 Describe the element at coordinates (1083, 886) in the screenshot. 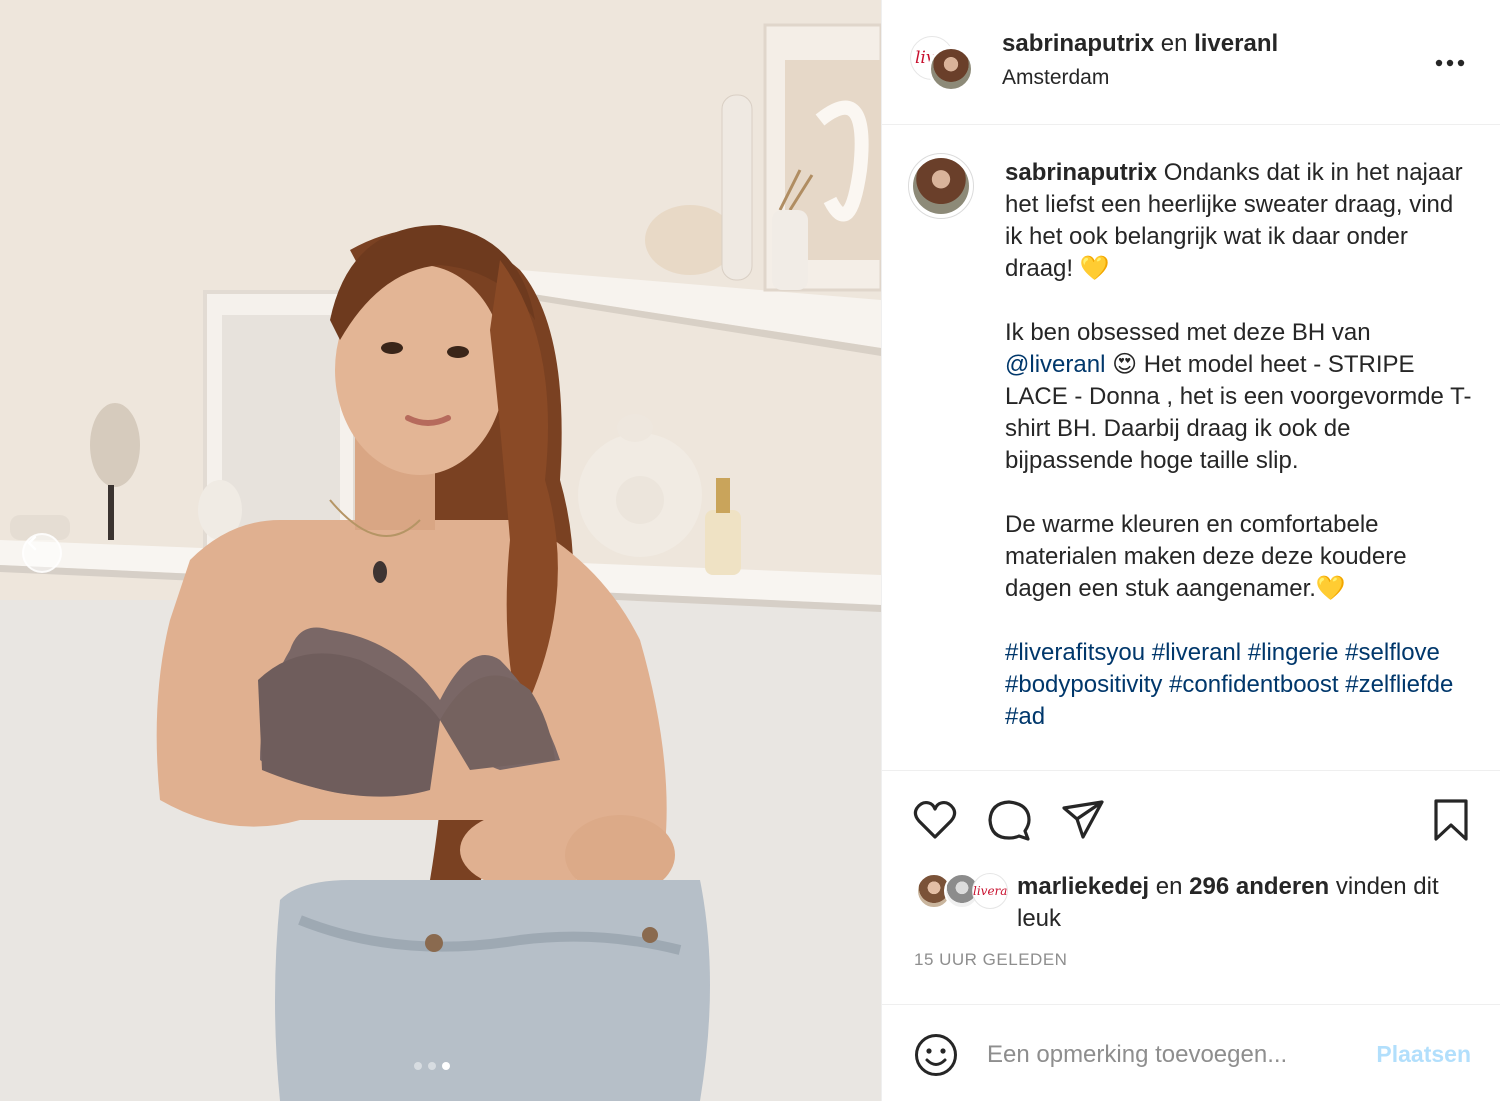

I see `liker-username-link: marliekedej` at that location.